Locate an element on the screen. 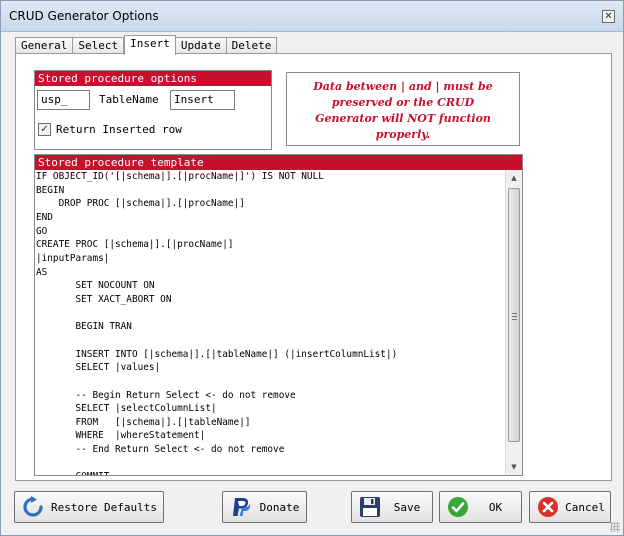  floppy-disk-icon is located at coordinates (370, 507).